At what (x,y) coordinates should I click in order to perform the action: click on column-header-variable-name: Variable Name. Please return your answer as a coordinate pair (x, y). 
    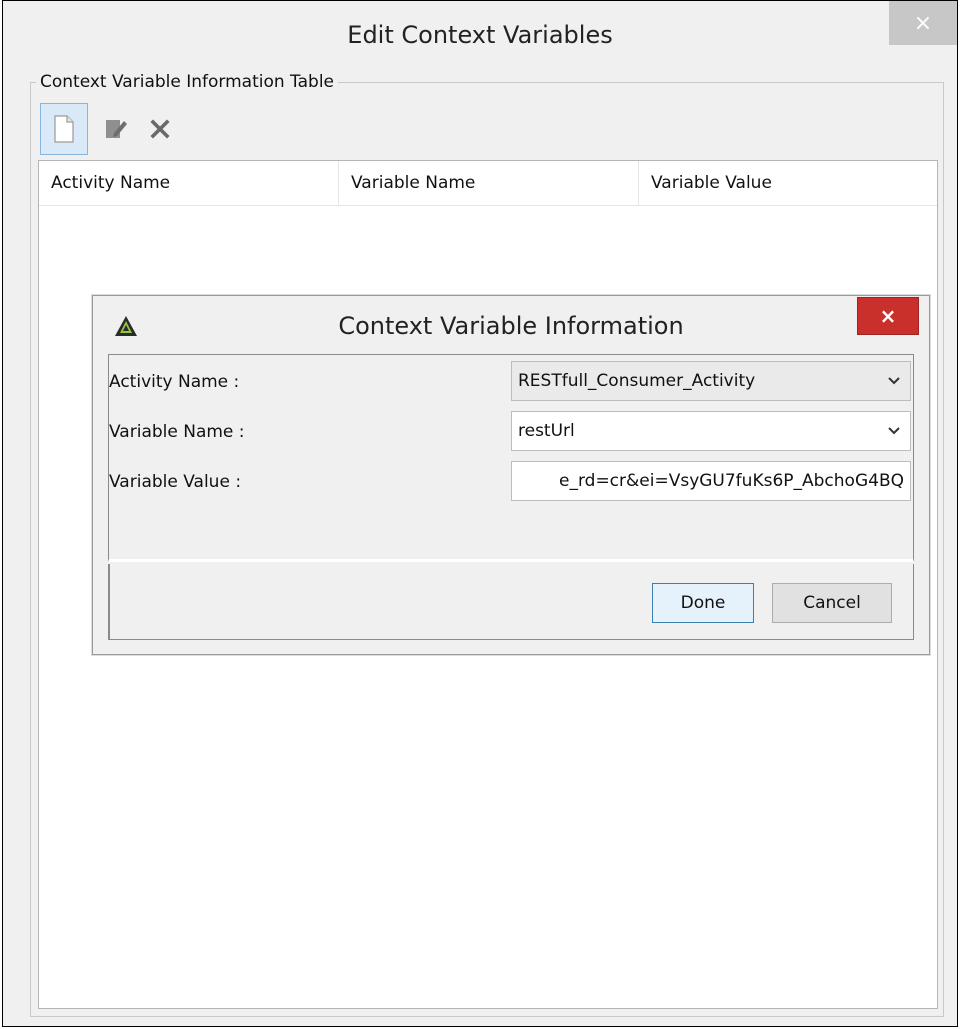
    Looking at the image, I should click on (489, 183).